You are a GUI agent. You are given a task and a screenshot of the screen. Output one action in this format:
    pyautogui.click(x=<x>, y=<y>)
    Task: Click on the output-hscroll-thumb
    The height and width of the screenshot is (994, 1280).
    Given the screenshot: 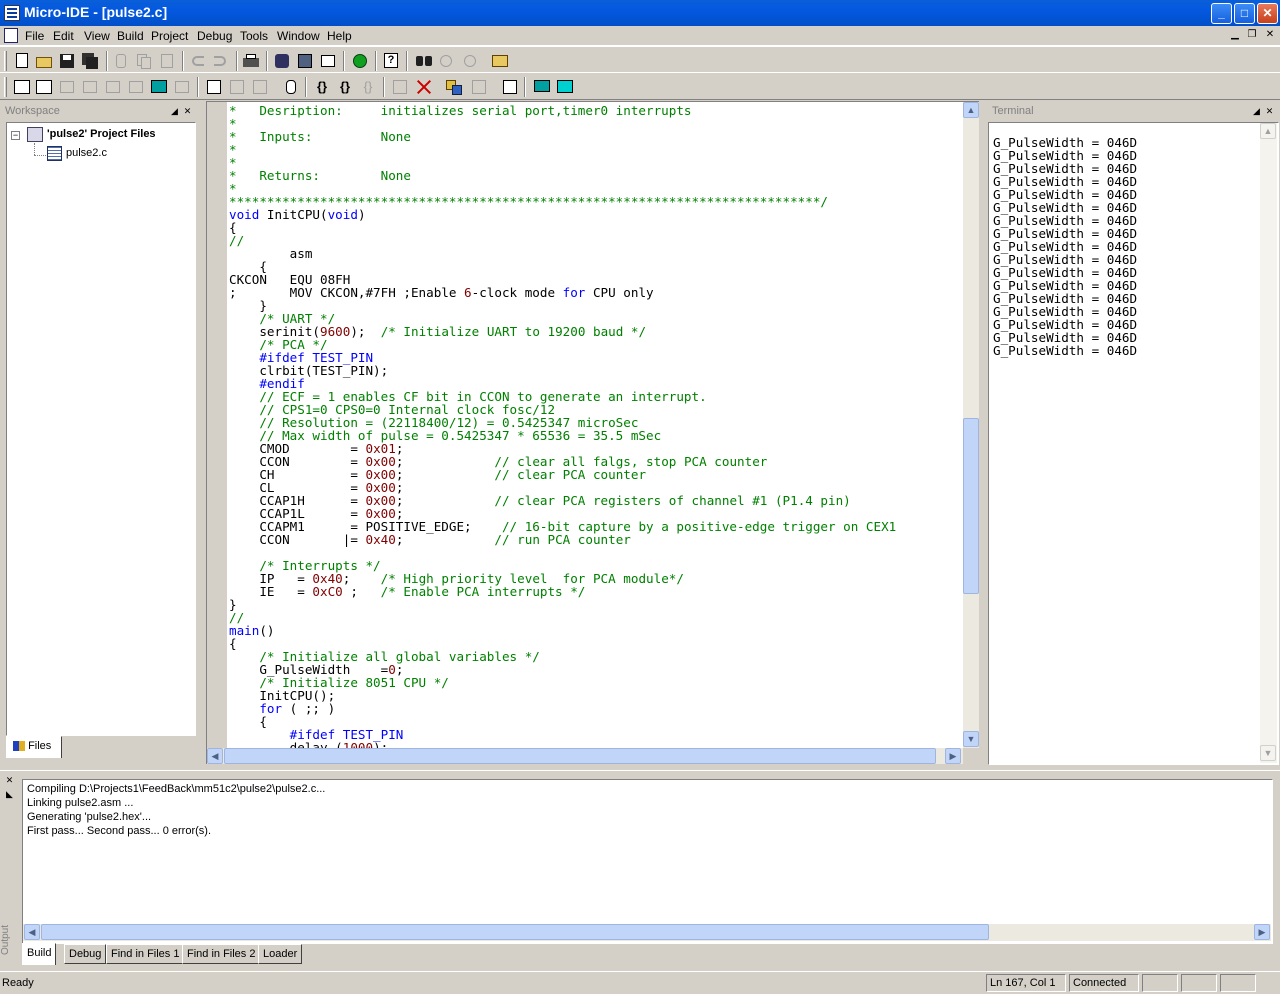 What is the action you would take?
    pyautogui.click(x=515, y=932)
    